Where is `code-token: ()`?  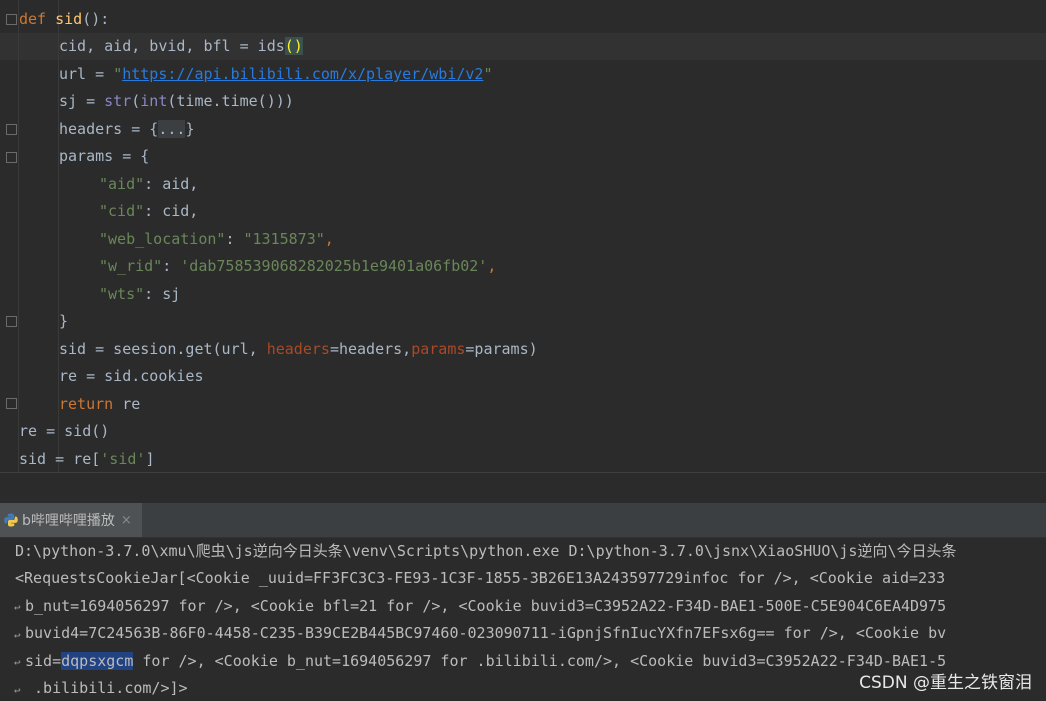
code-token: () is located at coordinates (293, 46).